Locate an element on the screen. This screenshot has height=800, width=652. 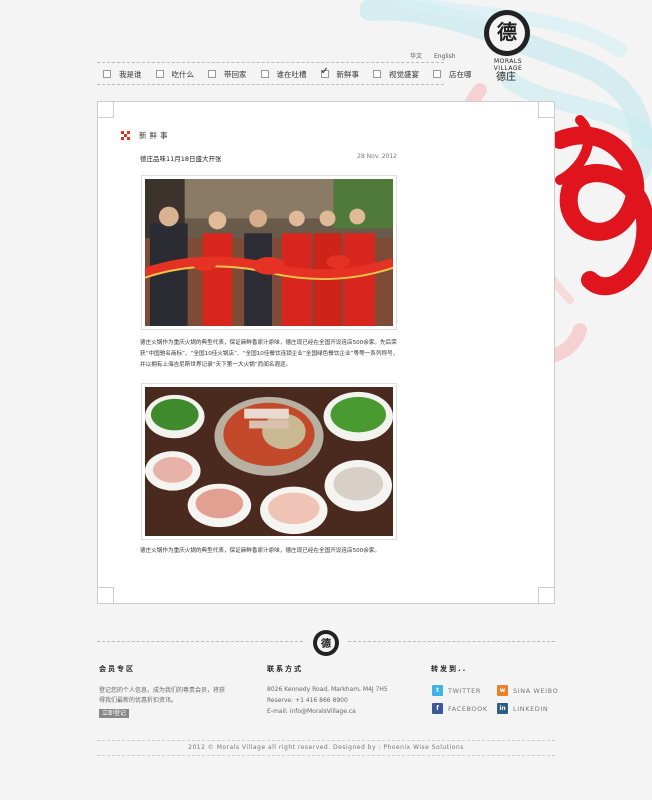
logo-emblem: 德 is located at coordinates (507, 33).